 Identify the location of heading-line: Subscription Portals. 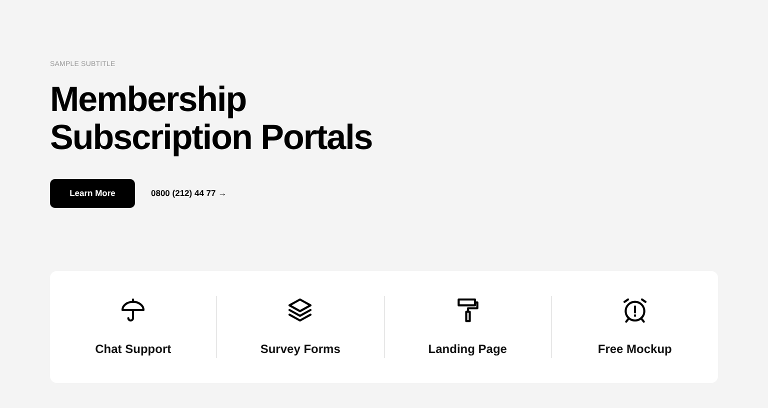
(211, 138).